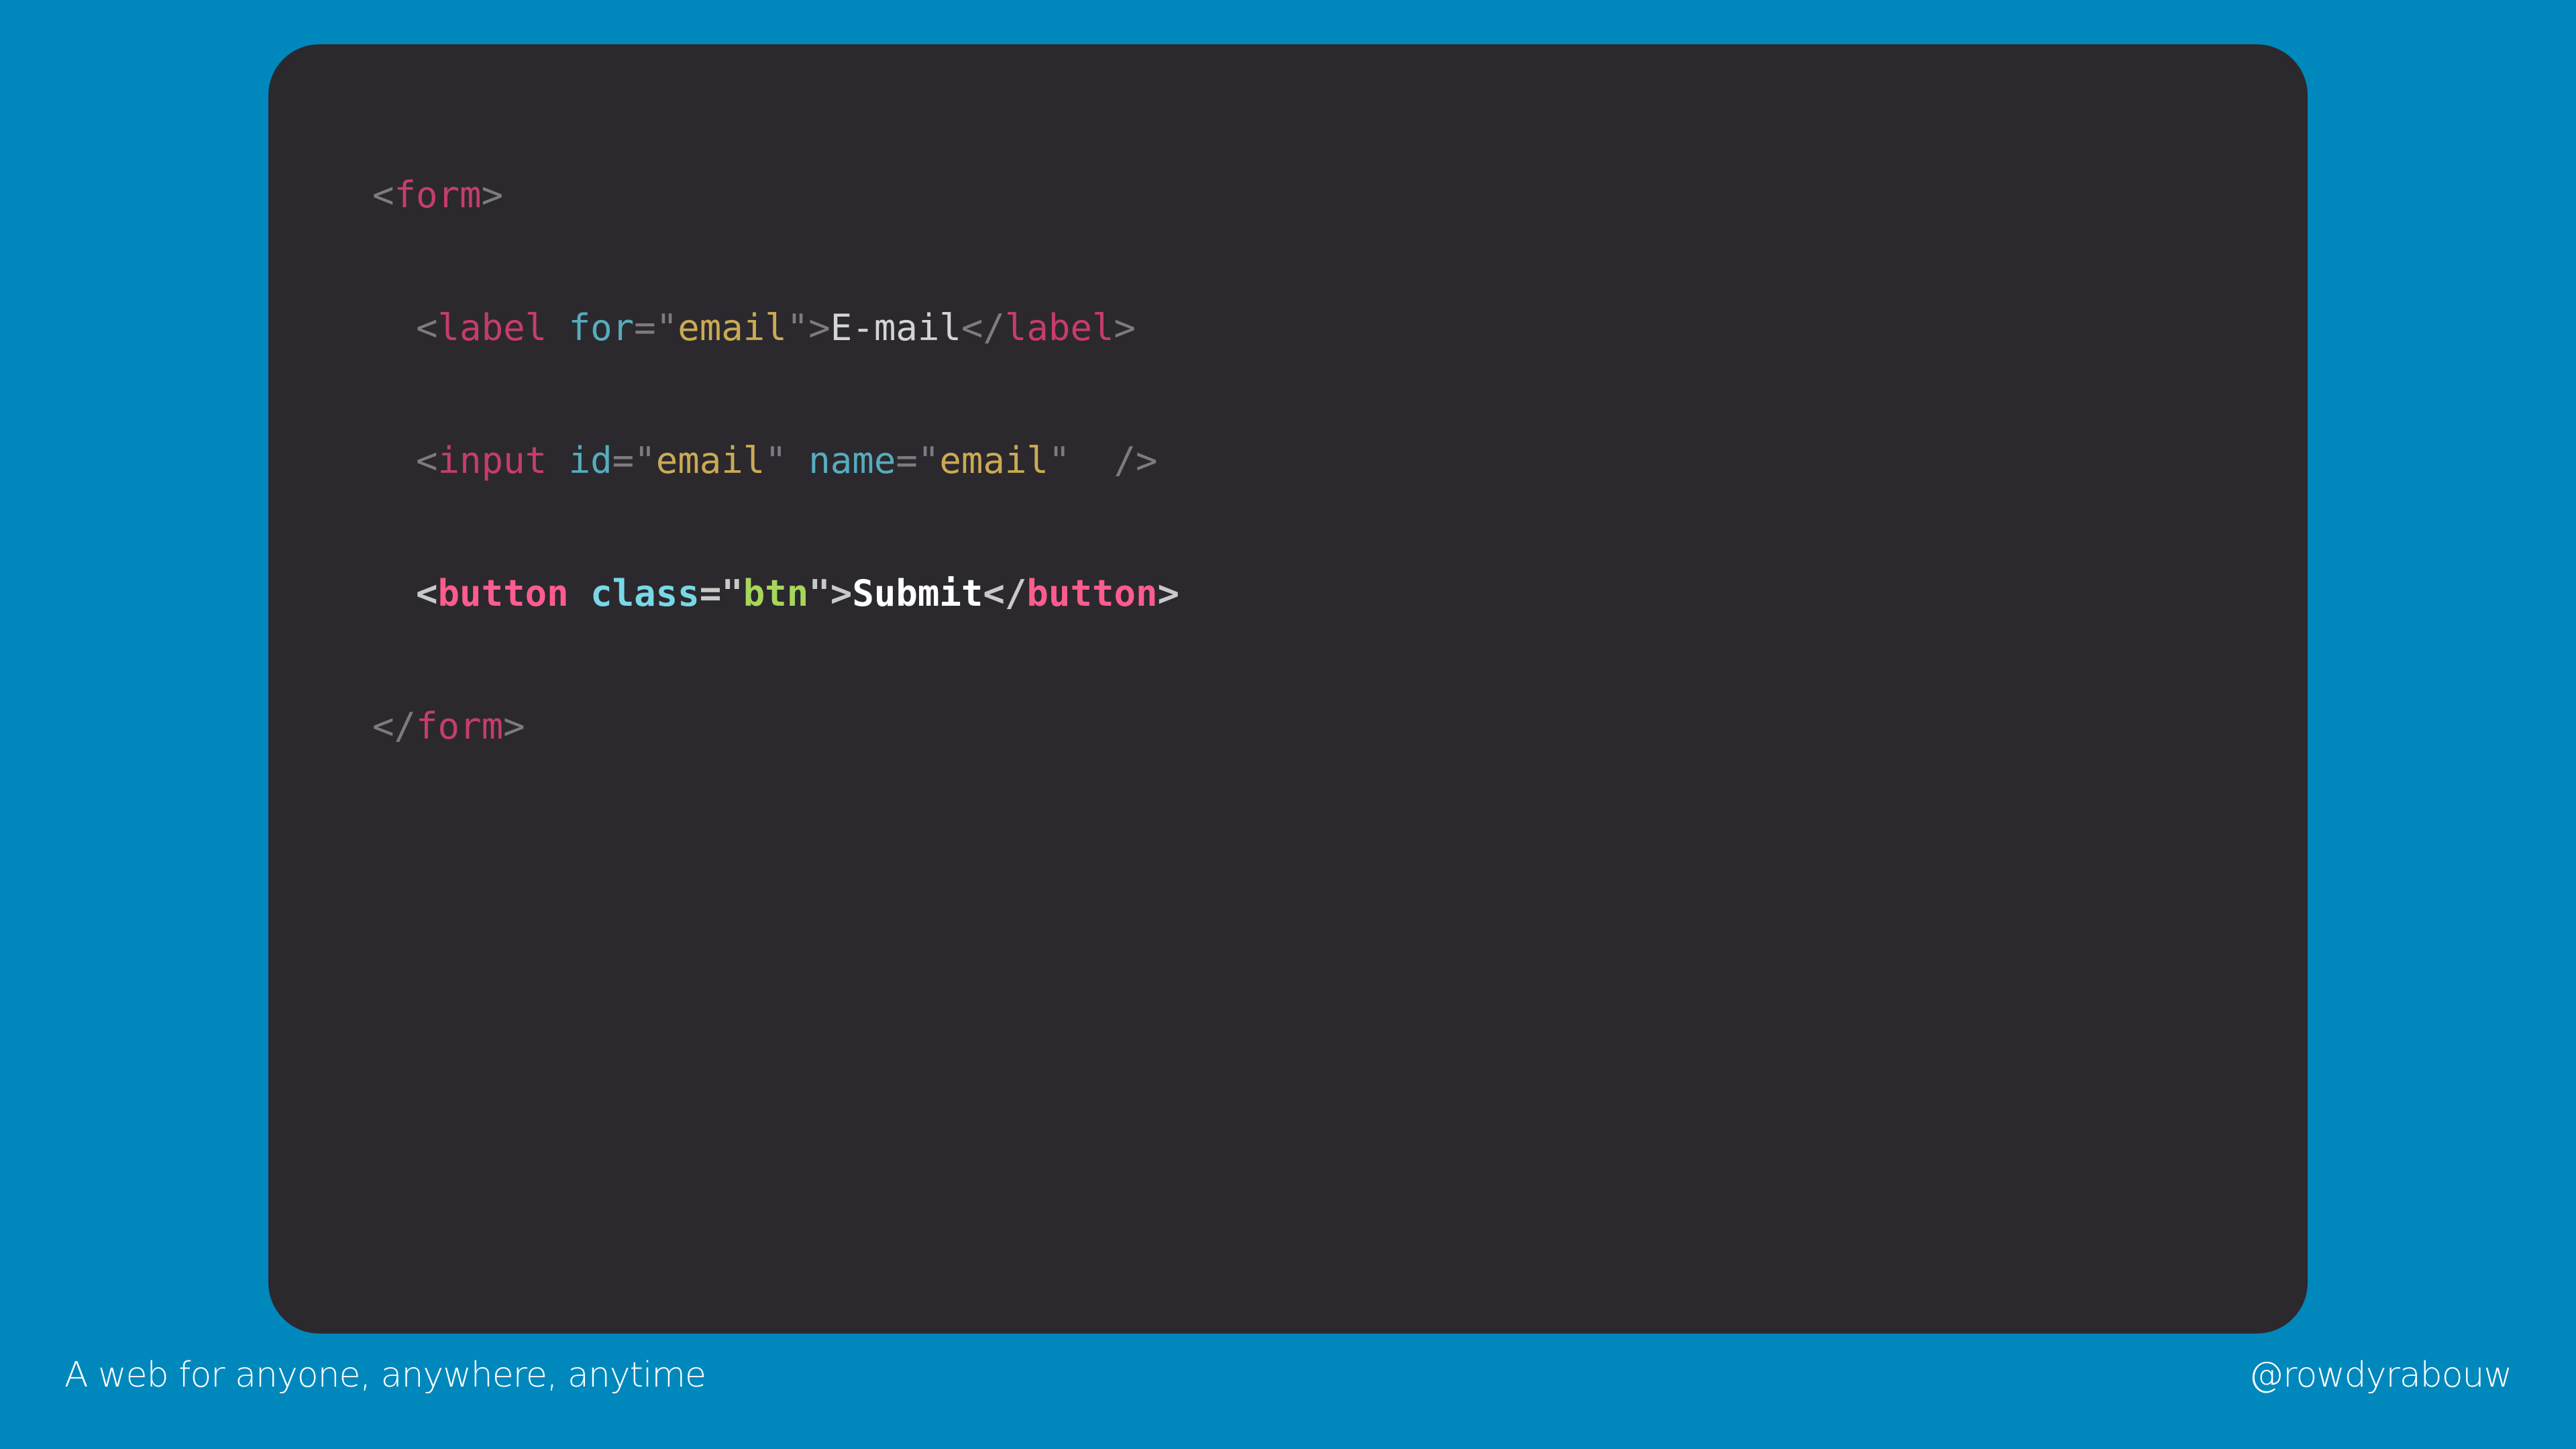  What do you see at coordinates (1340, 594) in the screenshot?
I see `code-line-button-highlighted: <button class="btn">Submit</button>` at bounding box center [1340, 594].